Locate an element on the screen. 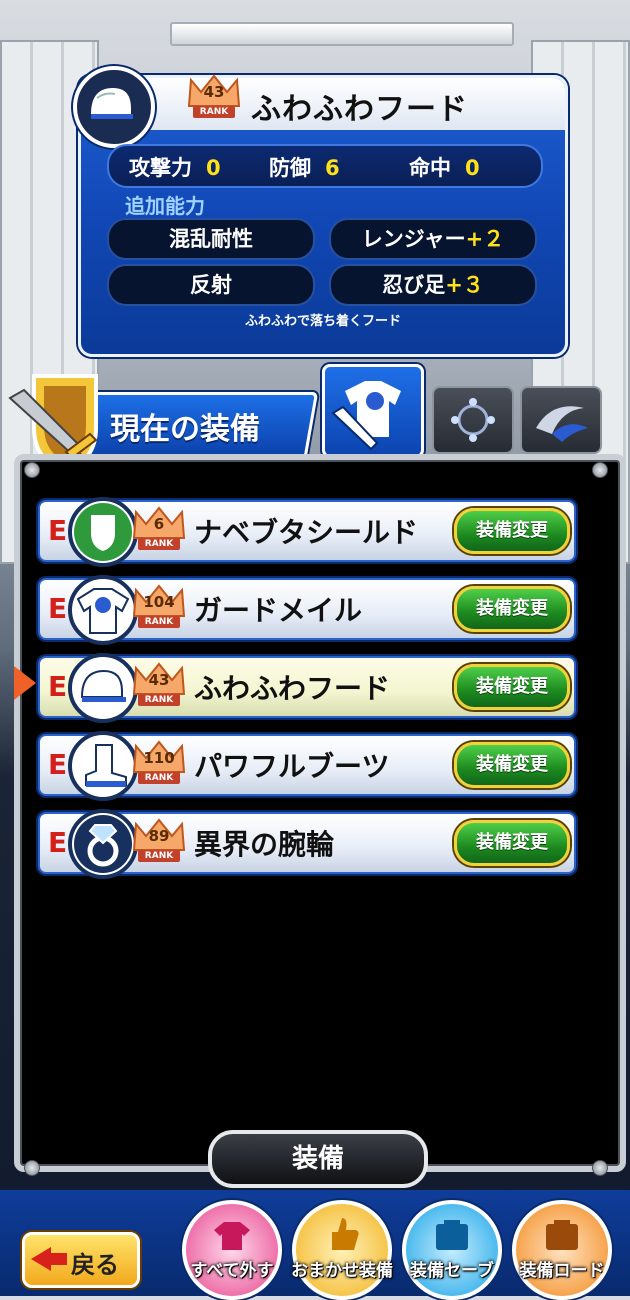 The width and height of the screenshot is (630, 1300). stats-bar: 攻撃力 0 防御 6 命中 0 is located at coordinates (325, 166).